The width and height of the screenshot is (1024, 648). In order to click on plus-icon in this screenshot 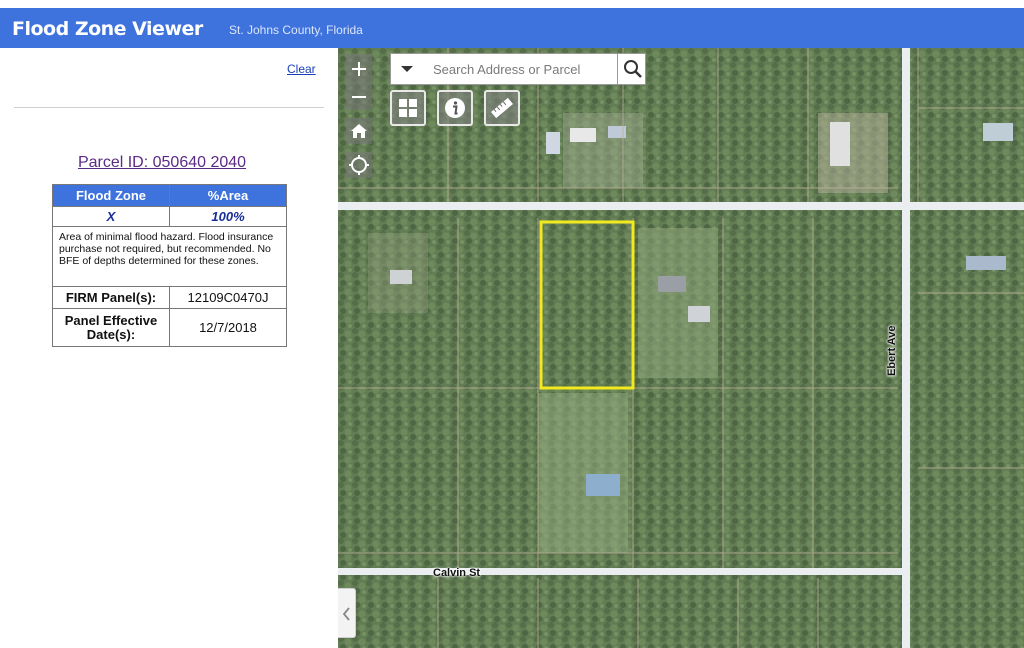, I will do `click(359, 69)`.